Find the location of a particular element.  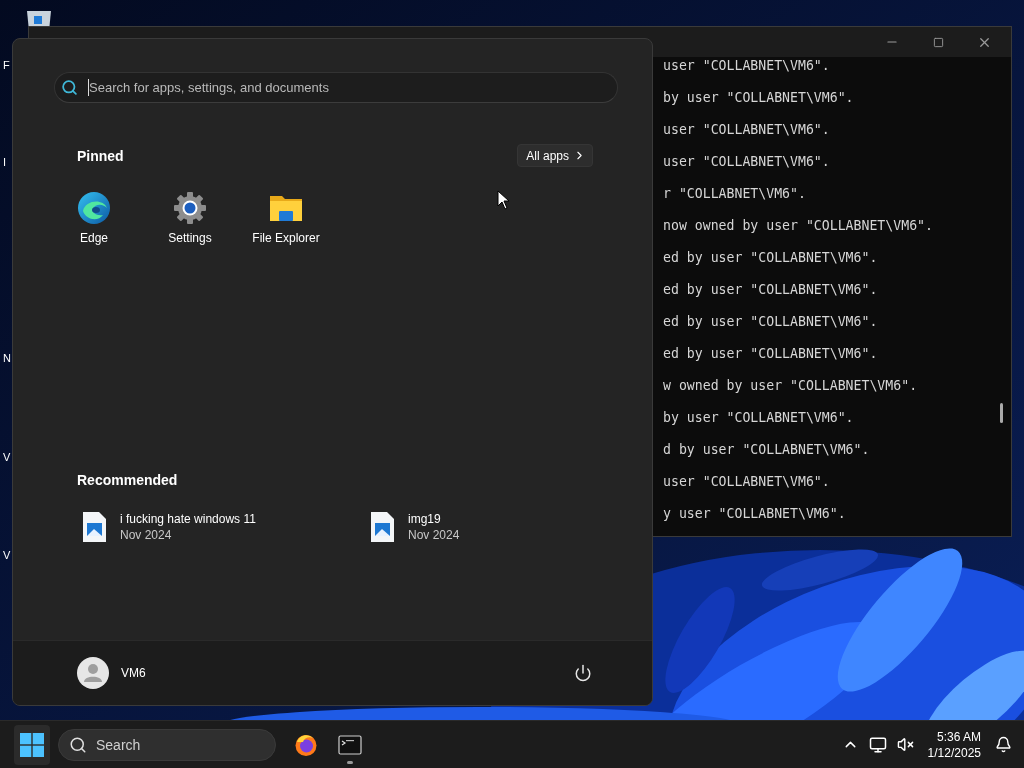

scrollbar-thumb is located at coordinates (1001, 413).